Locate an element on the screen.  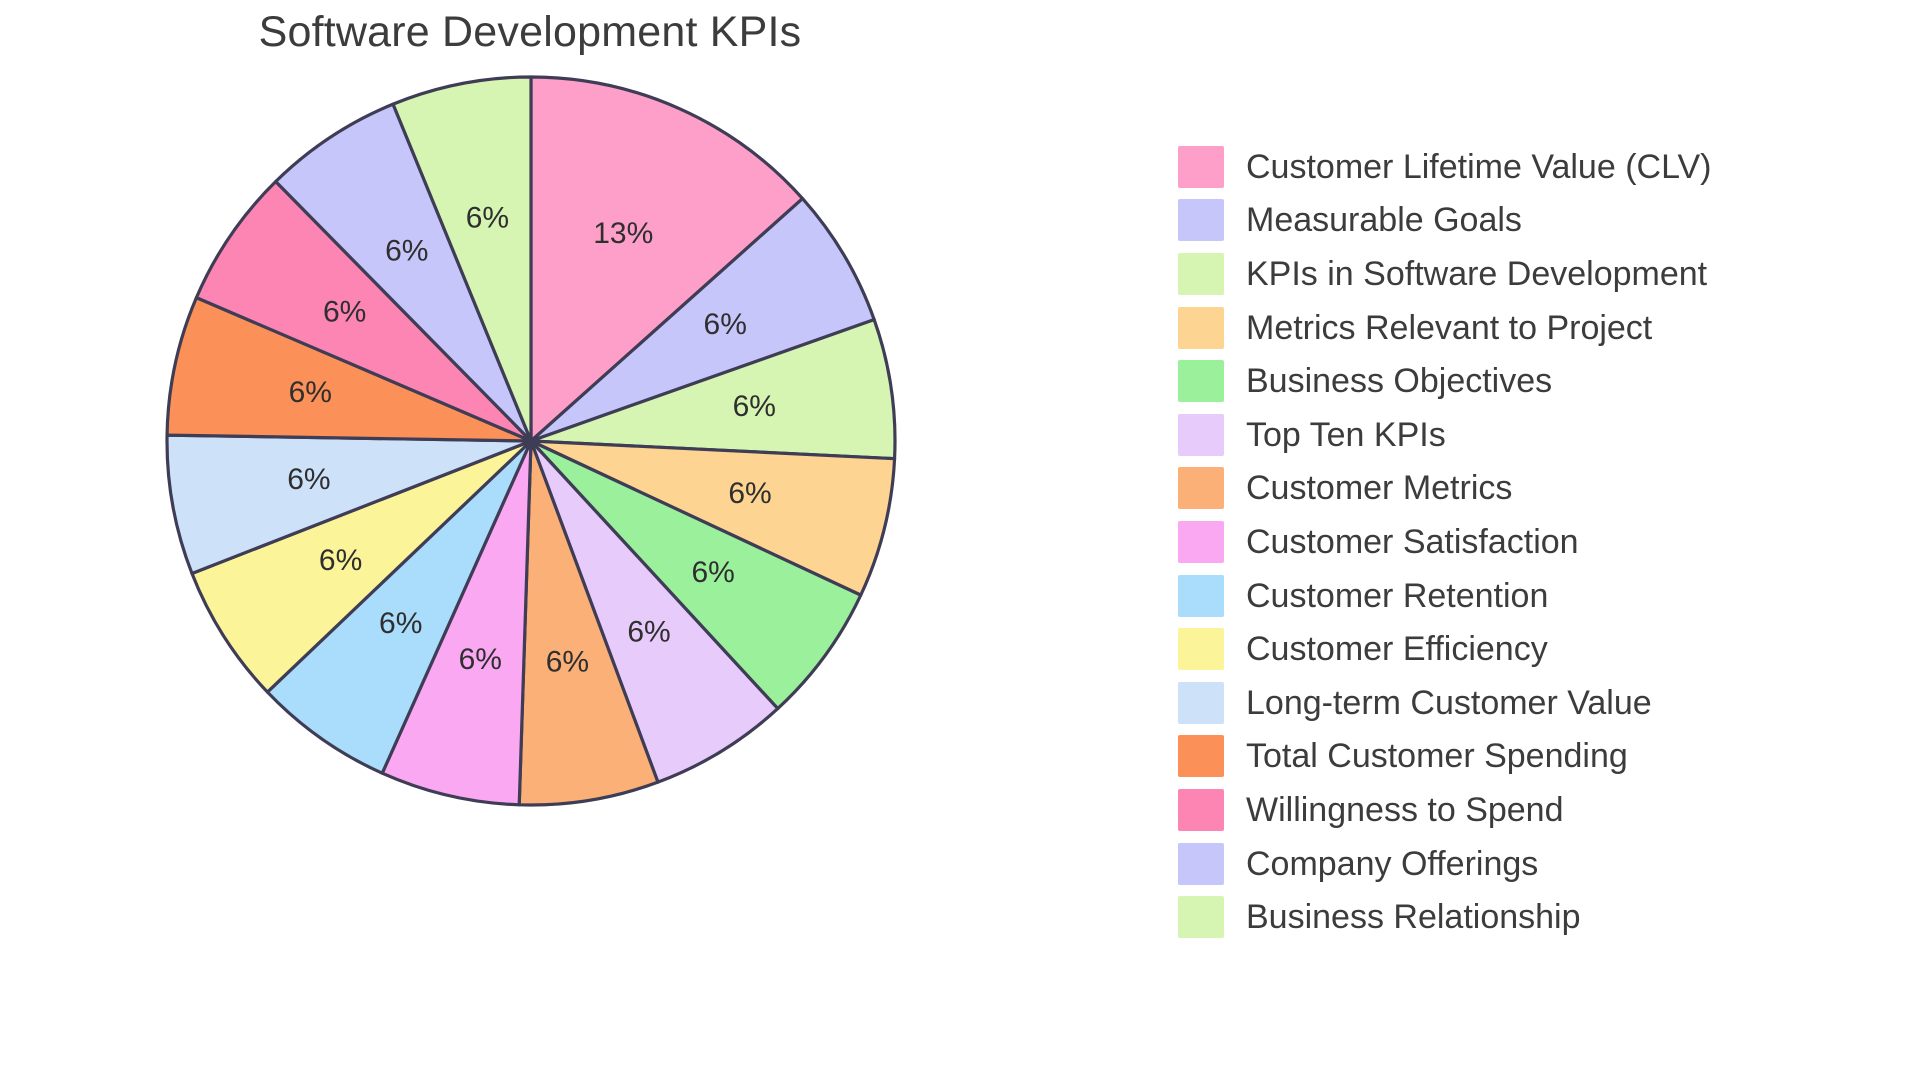
legend-item: Long-term Customer Value is located at coordinates (1538, 703).